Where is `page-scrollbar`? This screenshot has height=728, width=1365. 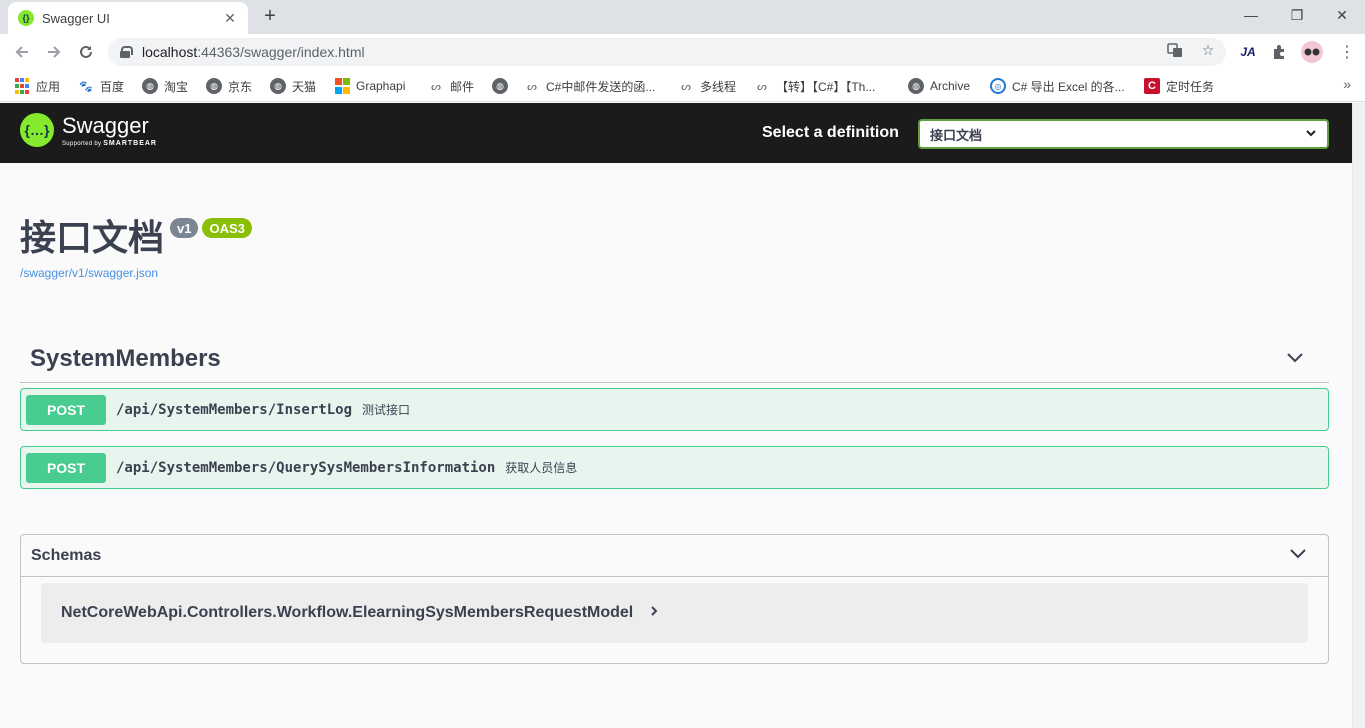 page-scrollbar is located at coordinates (1358, 415).